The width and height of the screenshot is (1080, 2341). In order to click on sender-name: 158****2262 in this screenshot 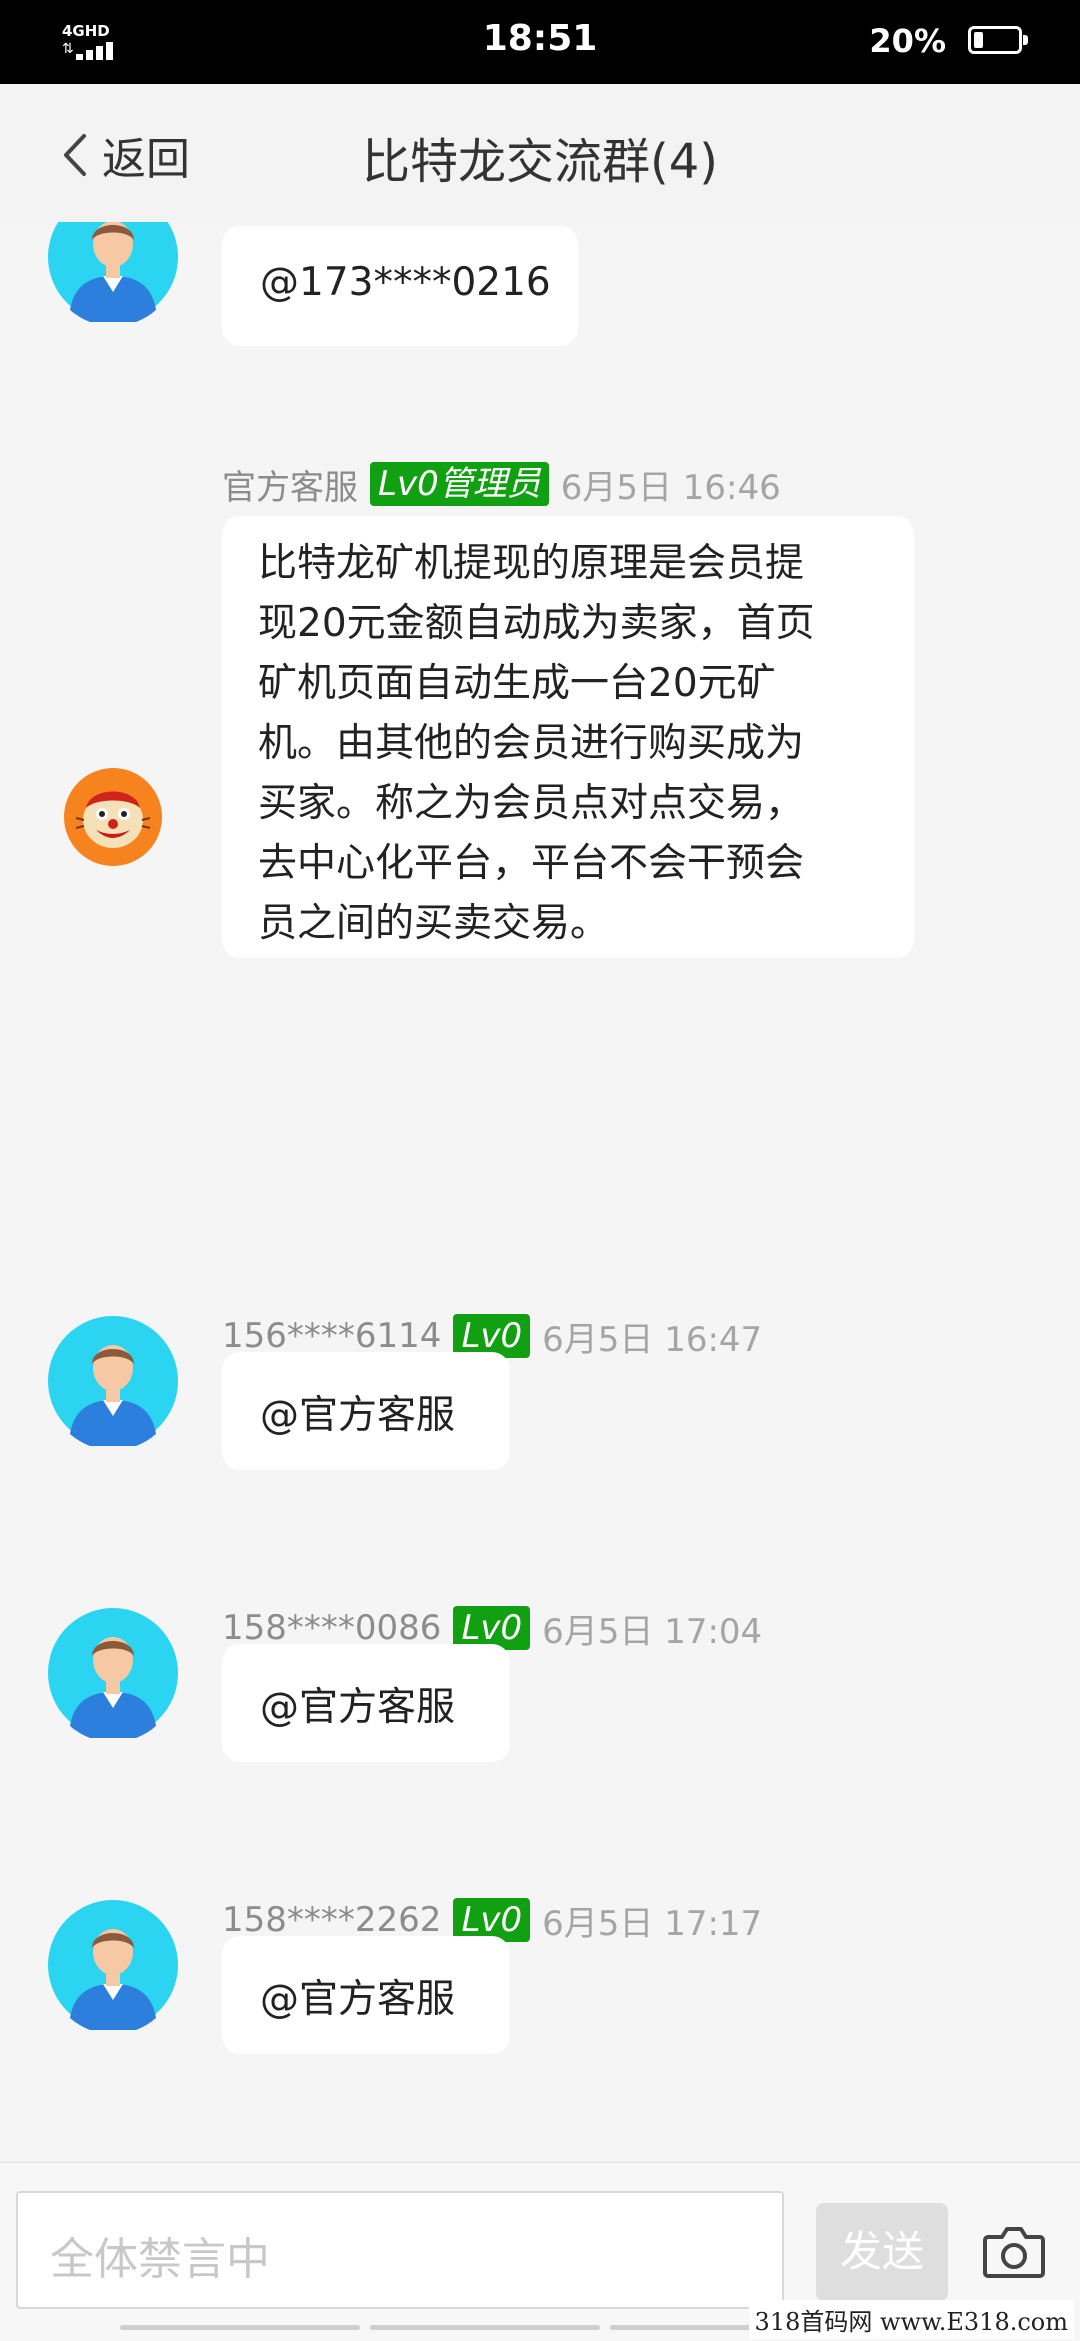, I will do `click(332, 1920)`.